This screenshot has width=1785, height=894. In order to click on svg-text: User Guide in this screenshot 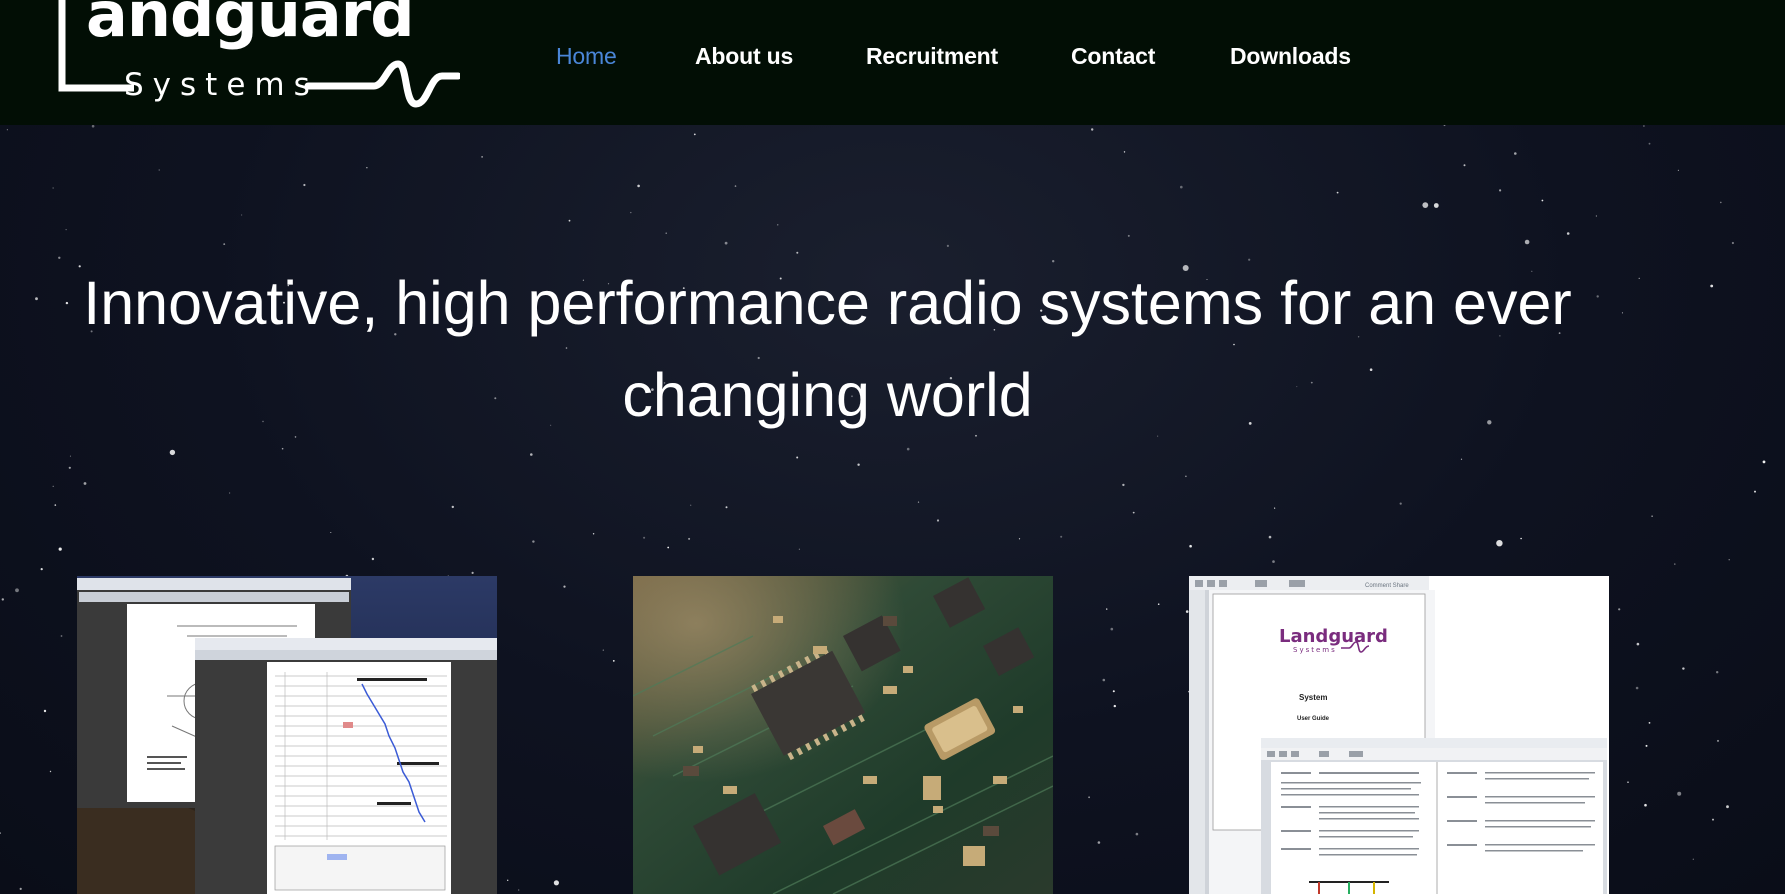, I will do `click(1313, 719)`.